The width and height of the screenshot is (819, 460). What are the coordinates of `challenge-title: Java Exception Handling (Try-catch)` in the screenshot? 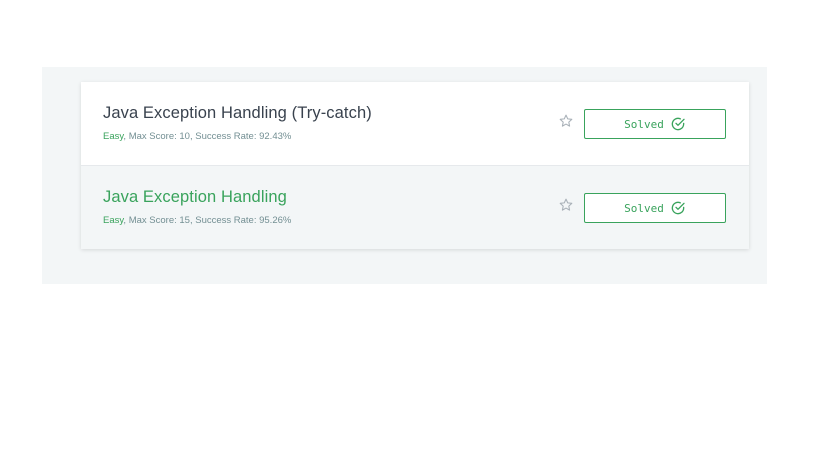 It's located at (237, 113).